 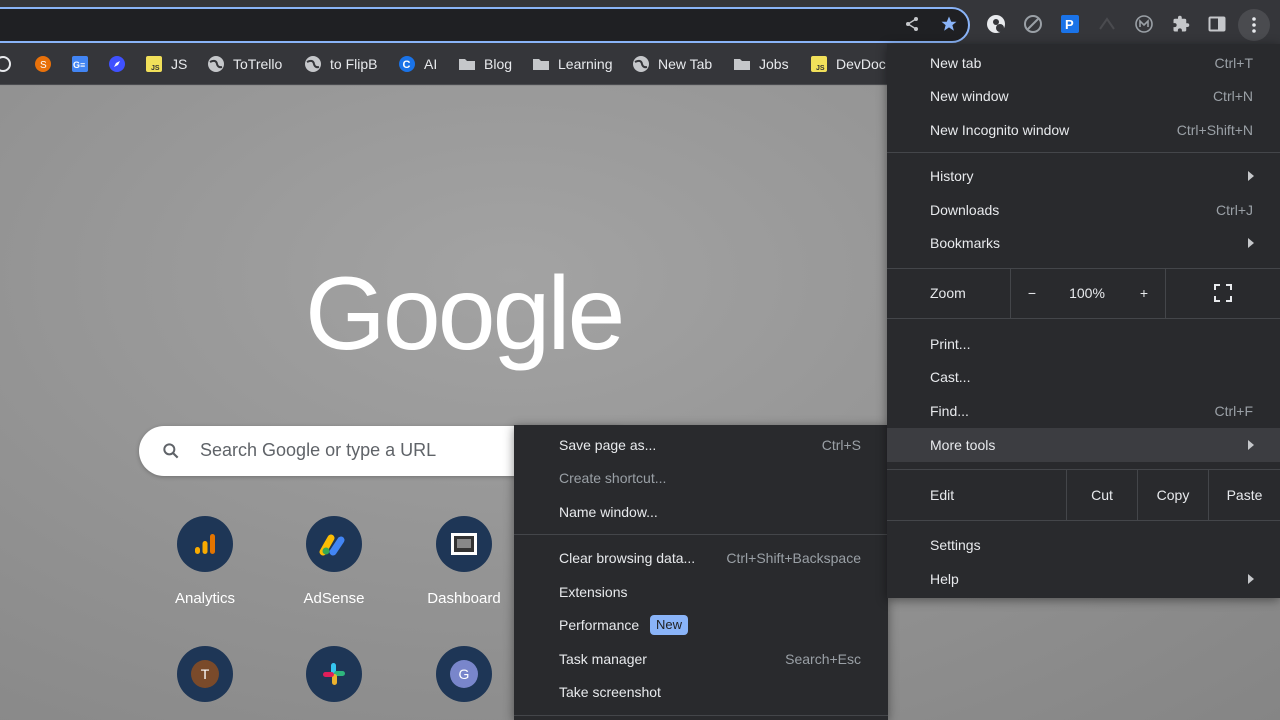 I want to click on zoom-label: Zoom, so click(x=948, y=293).